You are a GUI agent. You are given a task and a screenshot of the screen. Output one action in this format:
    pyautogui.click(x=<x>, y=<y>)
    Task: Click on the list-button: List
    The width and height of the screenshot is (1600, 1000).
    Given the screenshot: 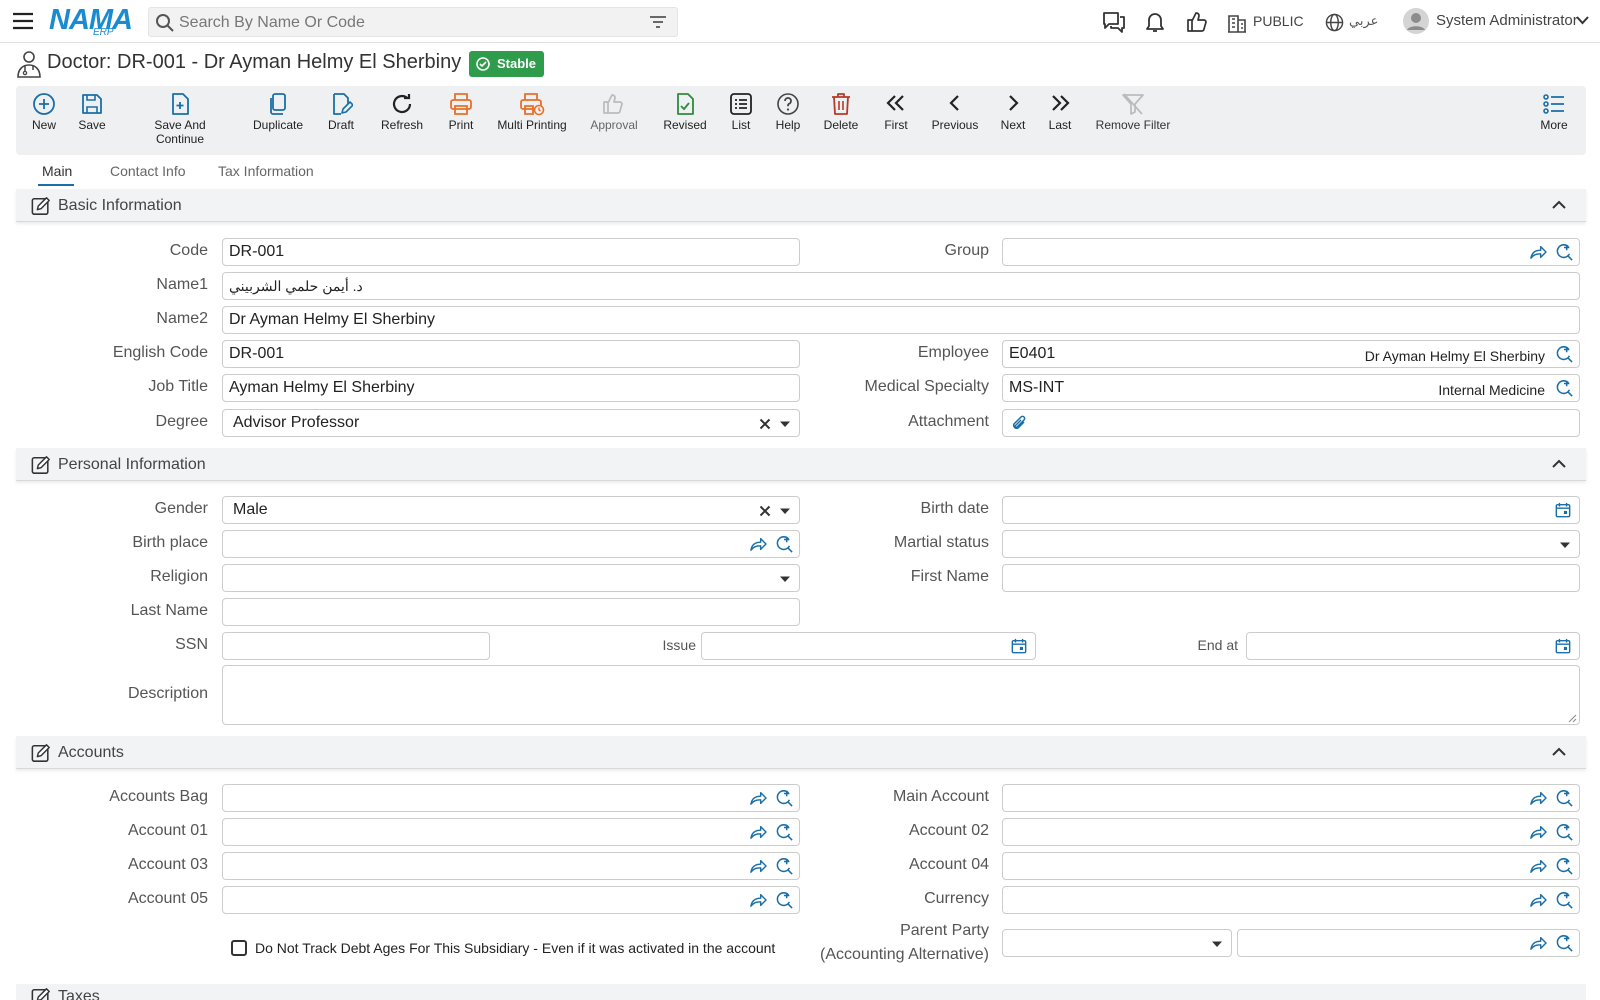 What is the action you would take?
    pyautogui.click(x=741, y=112)
    